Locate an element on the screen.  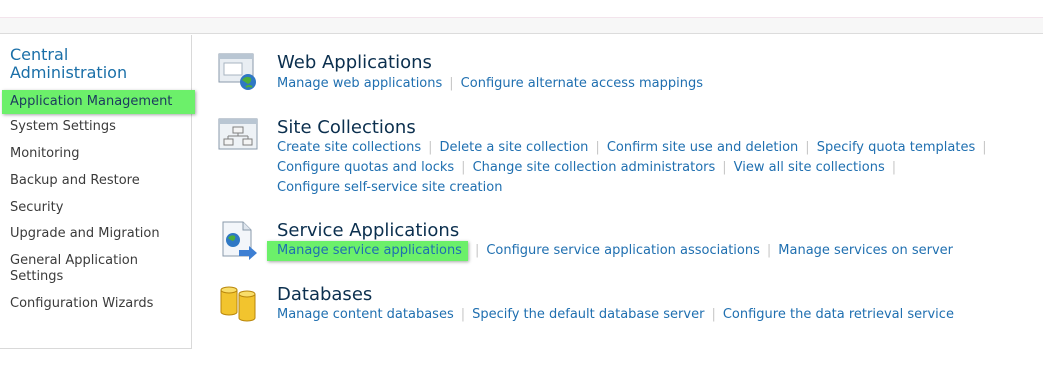
site-collections-links-row-3: Configure self-service site creation is located at coordinates (389, 188).